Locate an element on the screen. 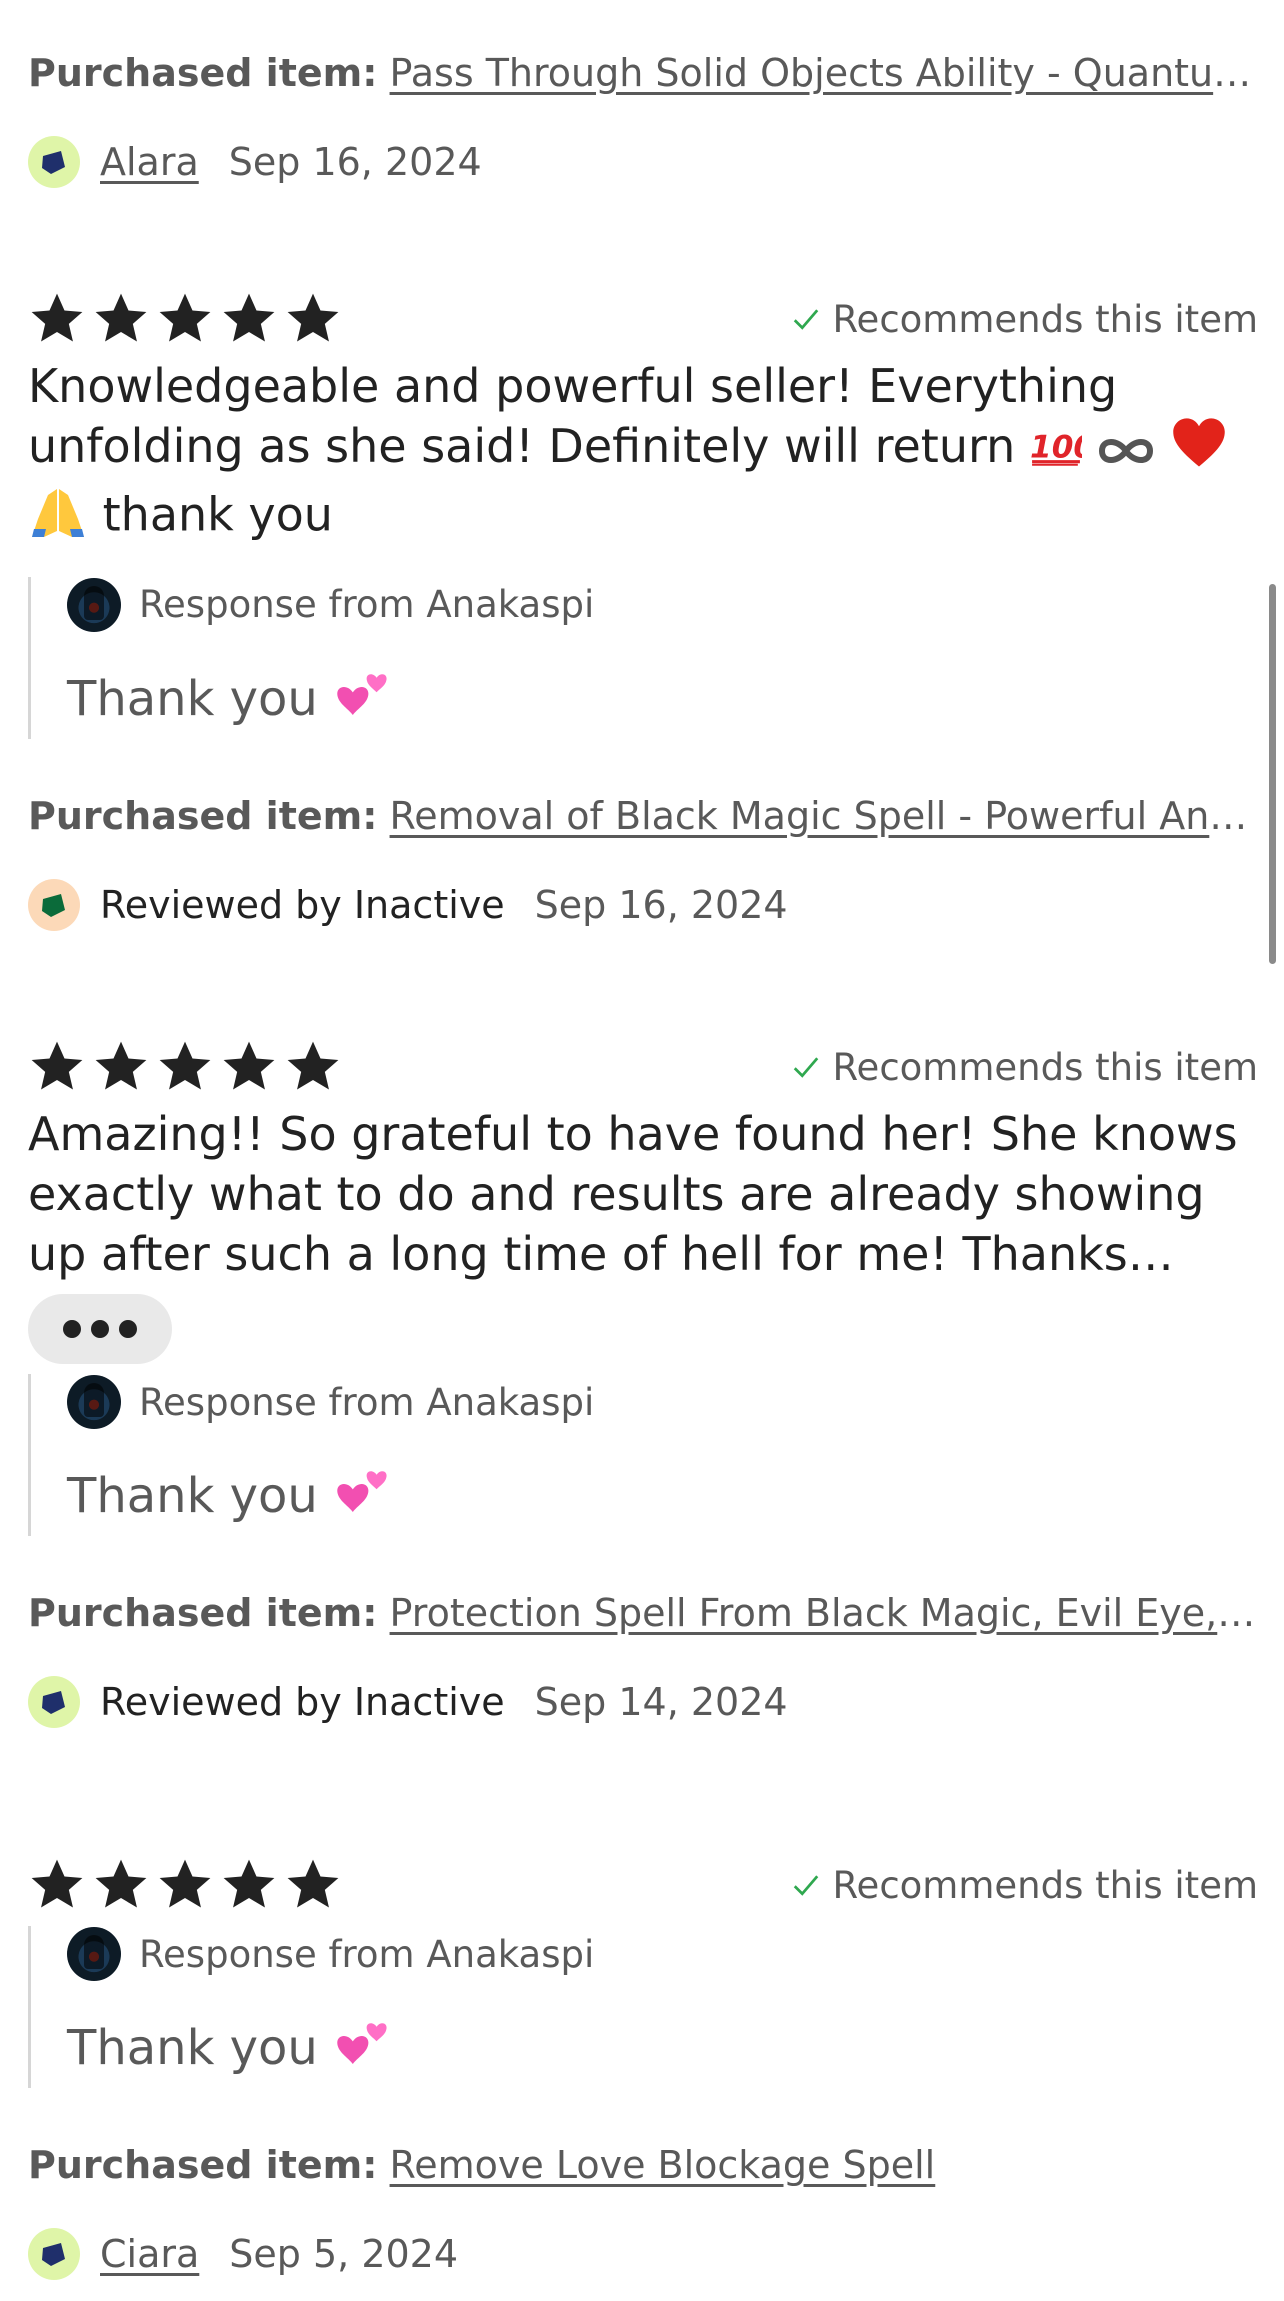 This screenshot has height=2301, width=1284. reviewer-row: Reviewed by Inactive Sep 16, 2024 is located at coordinates (643, 905).